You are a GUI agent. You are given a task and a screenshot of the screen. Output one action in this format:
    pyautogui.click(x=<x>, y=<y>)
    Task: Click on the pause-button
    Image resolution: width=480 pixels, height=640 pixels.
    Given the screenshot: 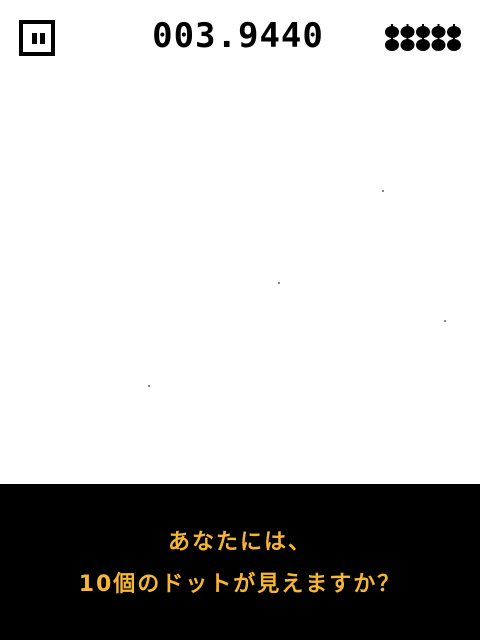 What is the action you would take?
    pyautogui.click(x=37, y=38)
    